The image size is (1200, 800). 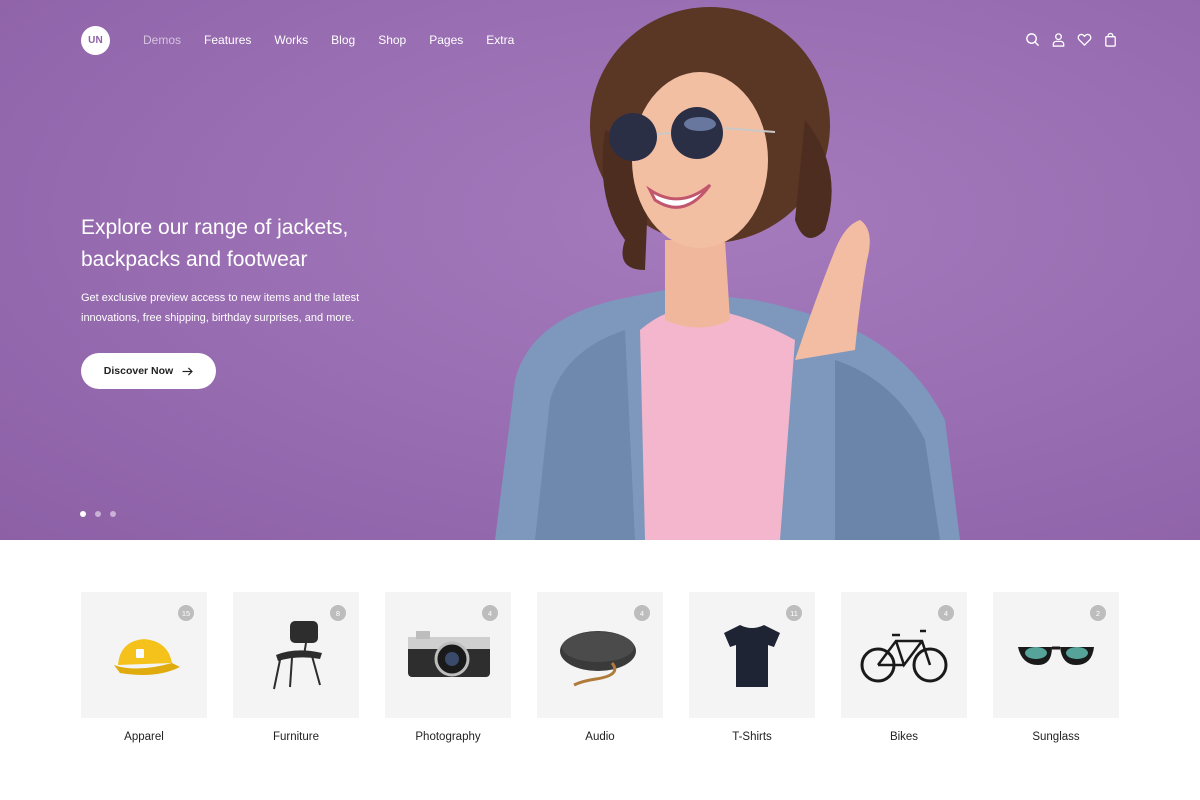 I want to click on category-label: T-Shirts, so click(x=752, y=737).